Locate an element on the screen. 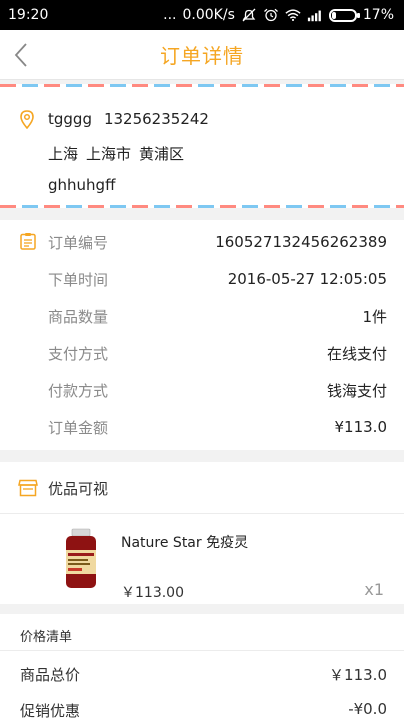 The height and width of the screenshot is (720, 404). network-speed: 0.00K/s is located at coordinates (208, 15).